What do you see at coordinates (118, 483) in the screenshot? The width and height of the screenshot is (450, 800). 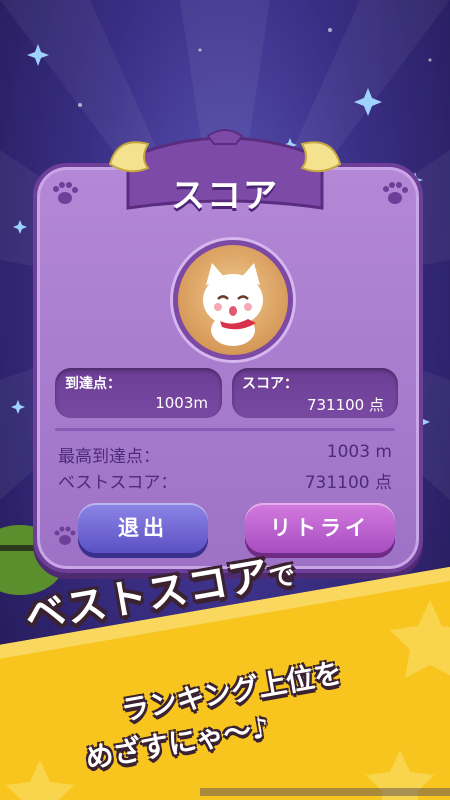 I see `best-score-label: ベストスコア：` at bounding box center [118, 483].